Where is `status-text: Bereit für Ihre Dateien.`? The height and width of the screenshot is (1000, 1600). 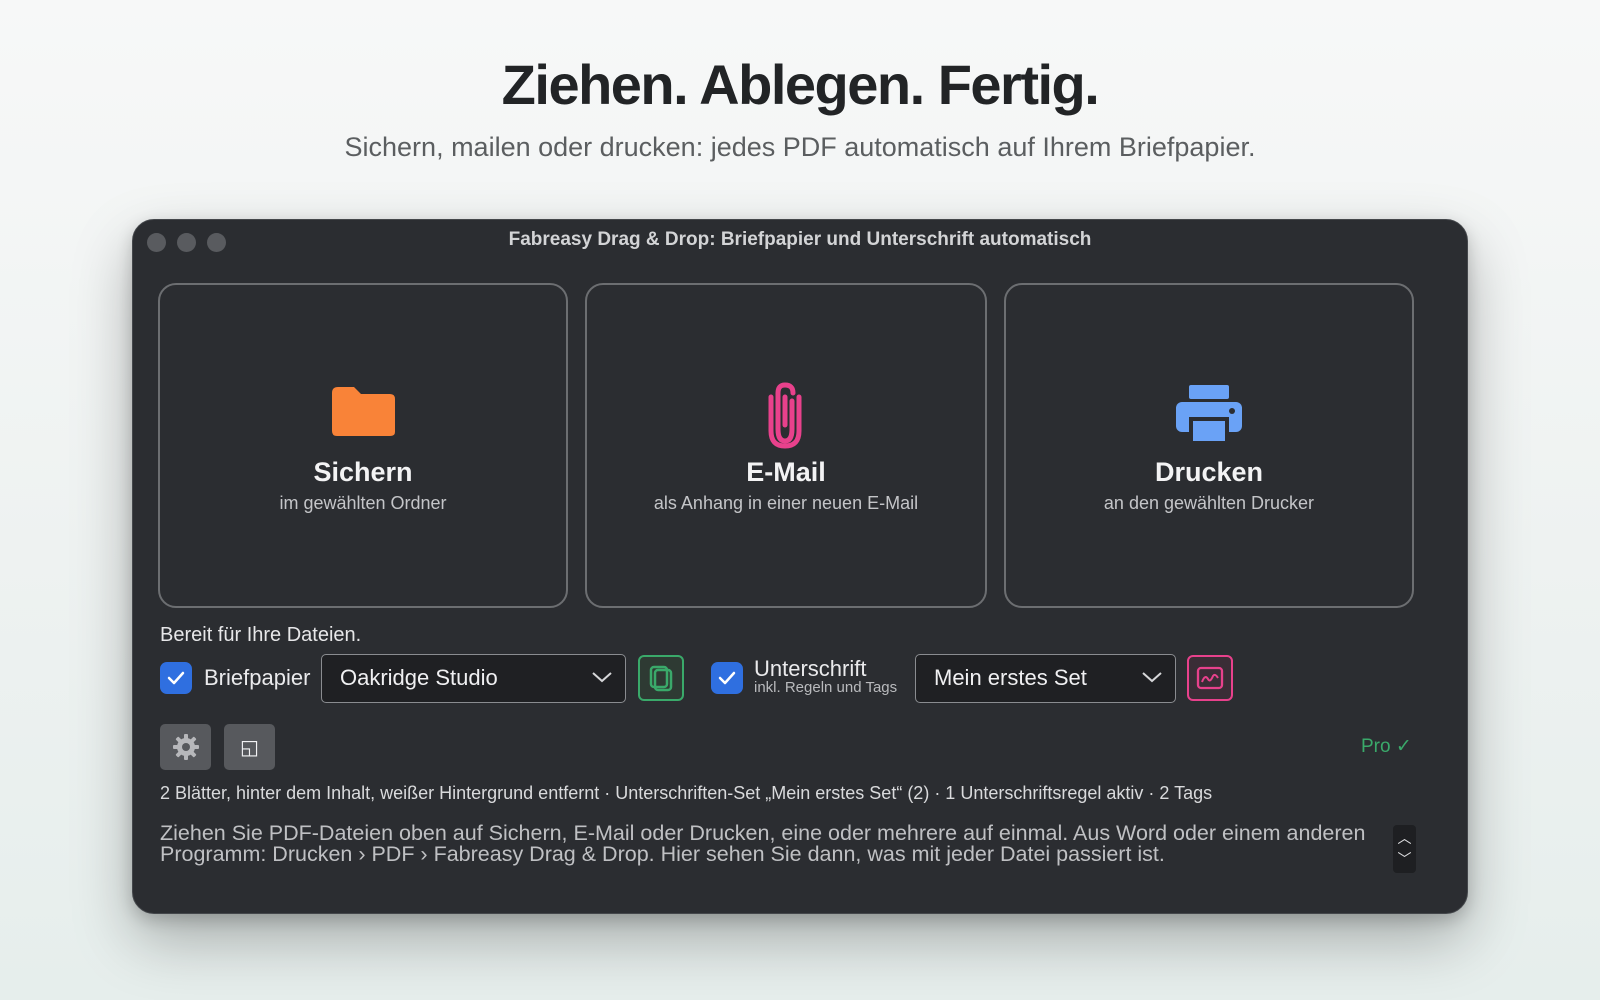 status-text: Bereit für Ihre Dateien. is located at coordinates (261, 635).